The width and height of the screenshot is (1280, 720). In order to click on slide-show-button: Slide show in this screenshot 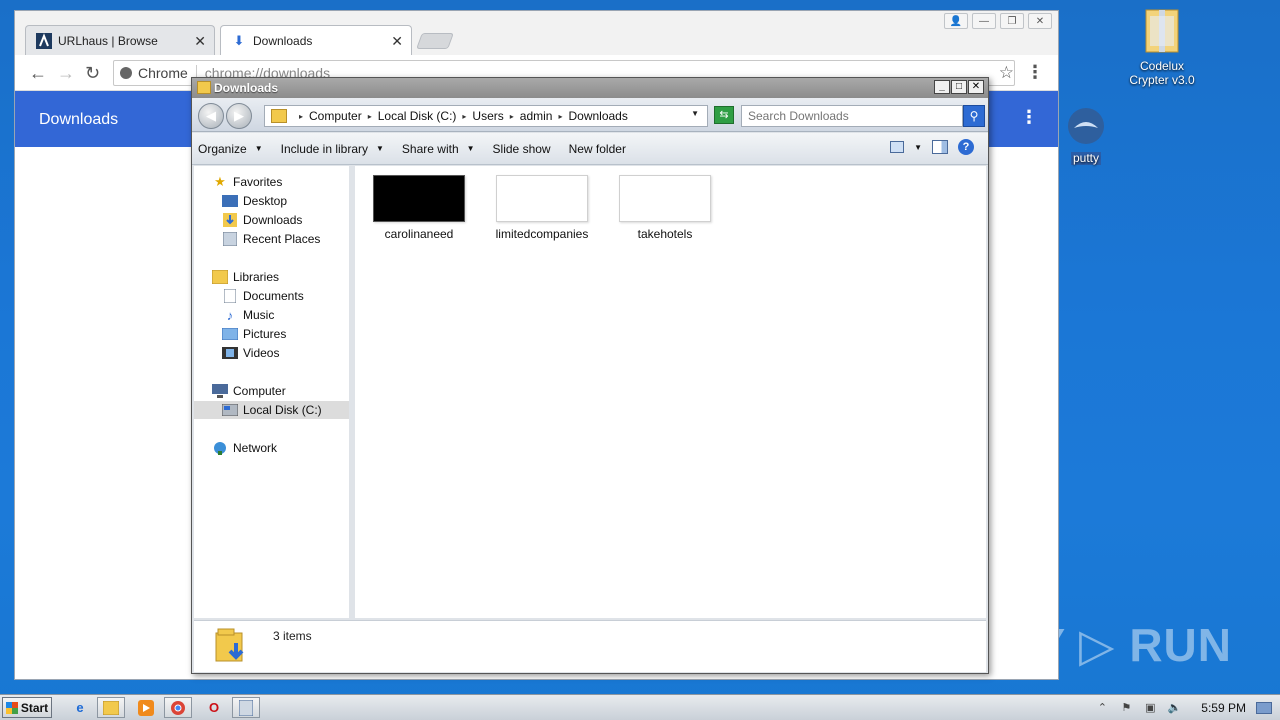, I will do `click(522, 149)`.